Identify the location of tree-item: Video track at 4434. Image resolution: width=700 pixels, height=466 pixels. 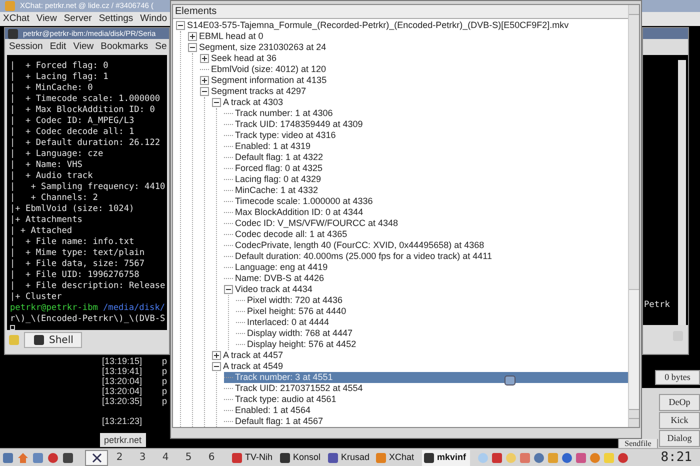
(273, 290).